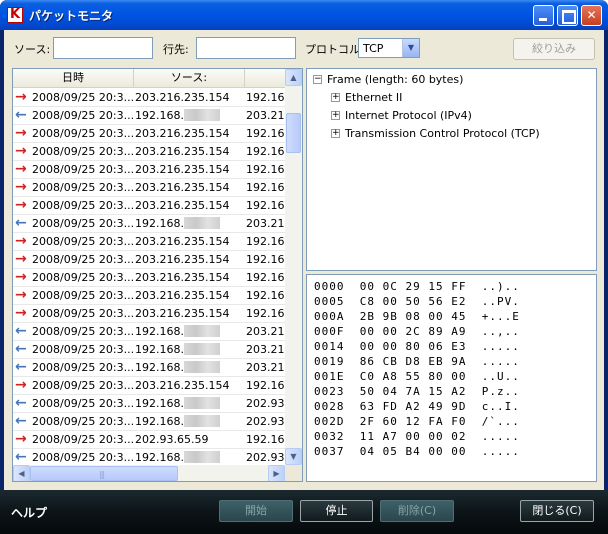  What do you see at coordinates (389, 48) in the screenshot?
I see `protocol-select: TCP ▼` at bounding box center [389, 48].